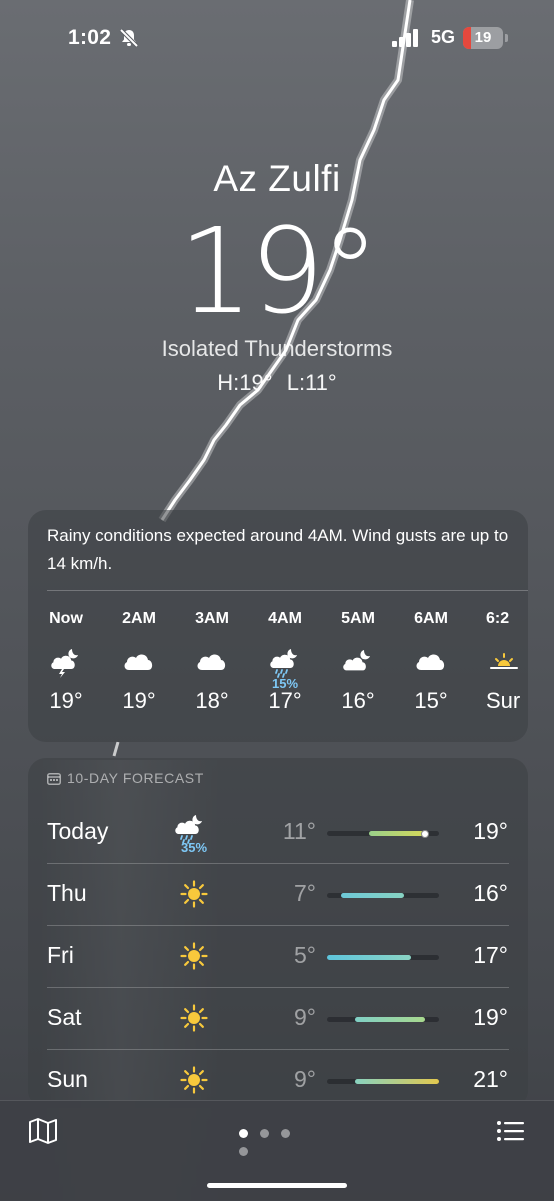 The height and width of the screenshot is (1201, 554). I want to click on page-indicator, so click(279, 1140).